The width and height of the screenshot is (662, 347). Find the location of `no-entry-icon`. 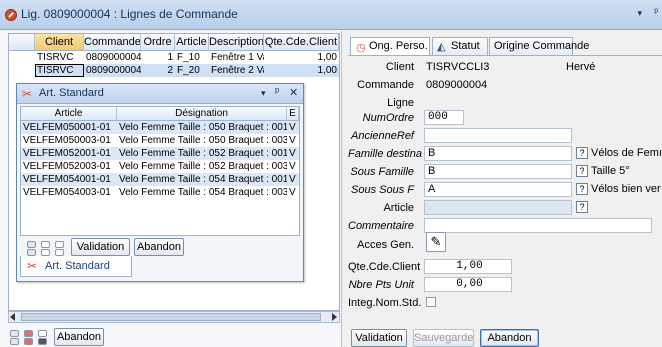

no-entry-icon is located at coordinates (11, 15).